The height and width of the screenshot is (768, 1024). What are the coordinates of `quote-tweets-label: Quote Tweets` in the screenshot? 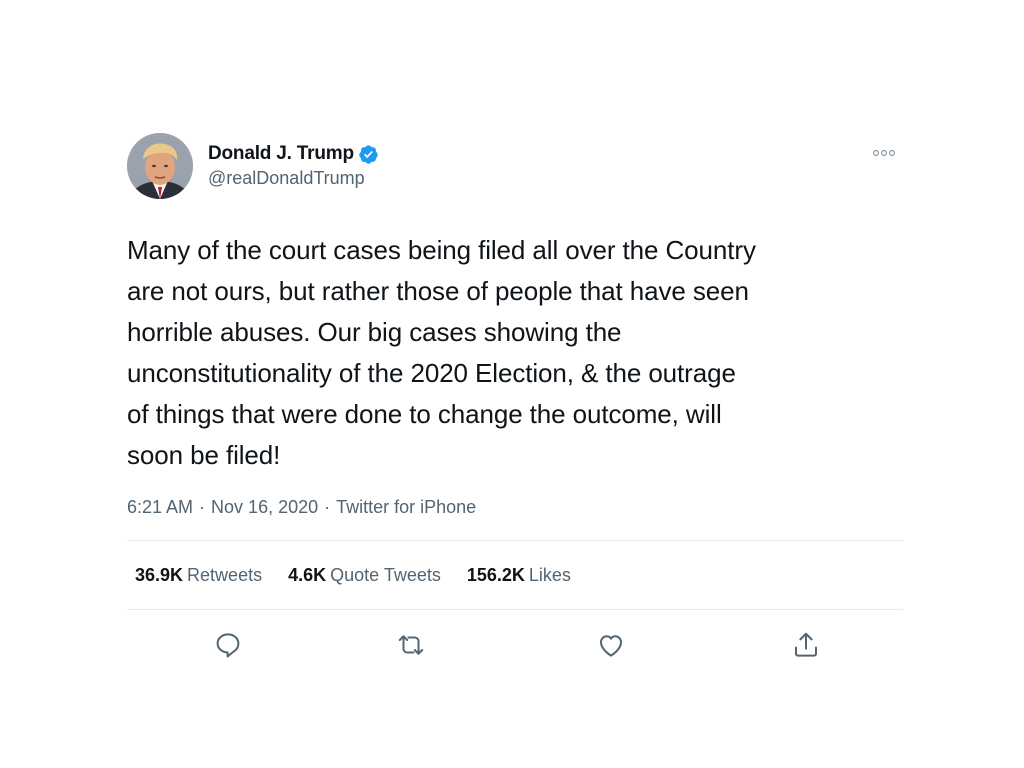 It's located at (385, 574).